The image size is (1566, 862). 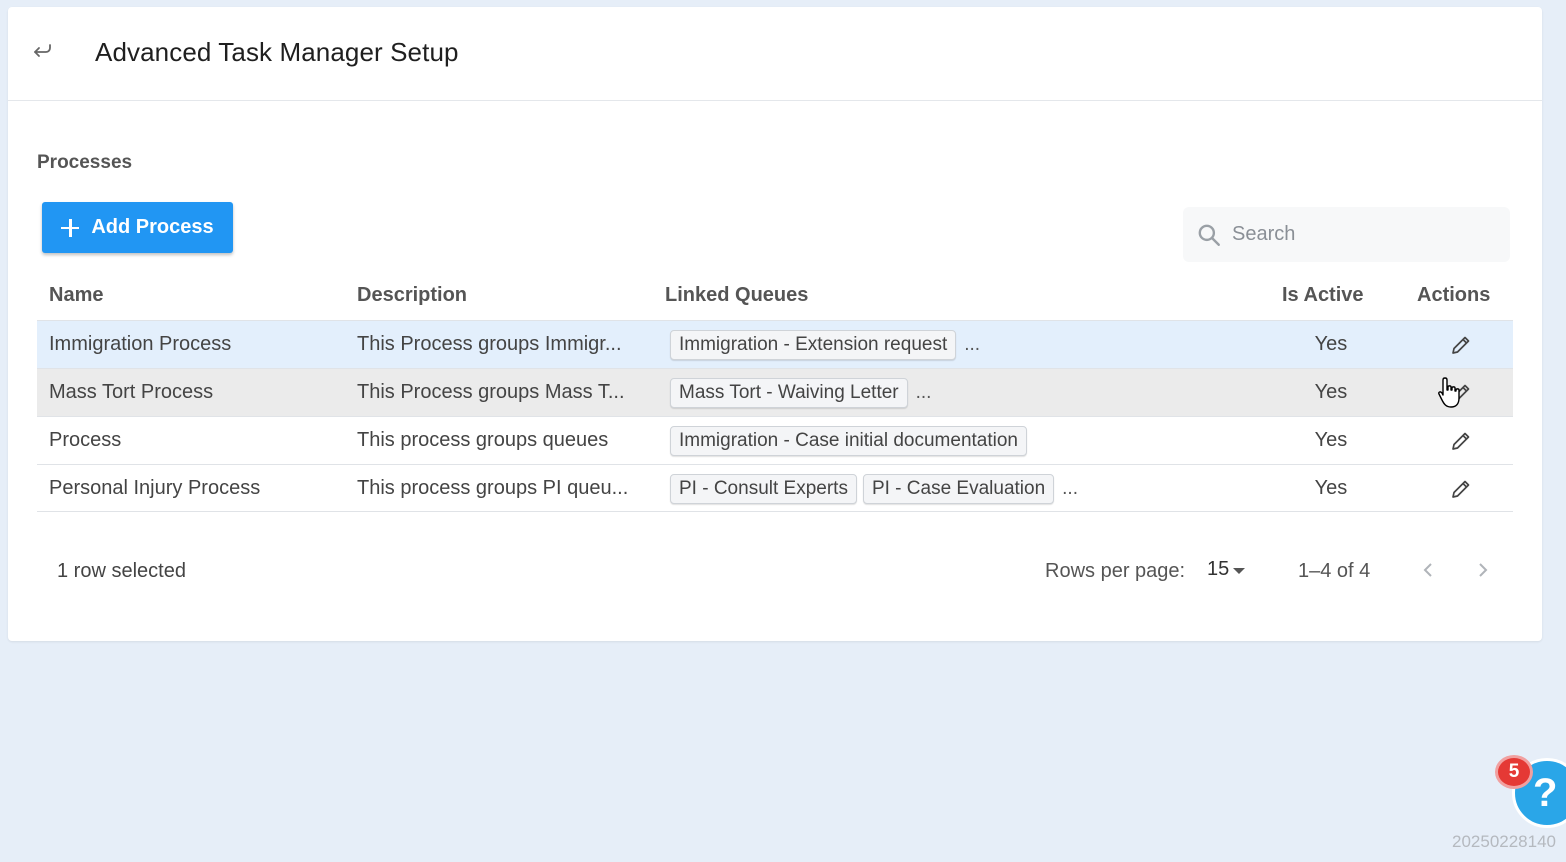 I want to click on pagination-range: 1–4 of 4, so click(x=1334, y=571).